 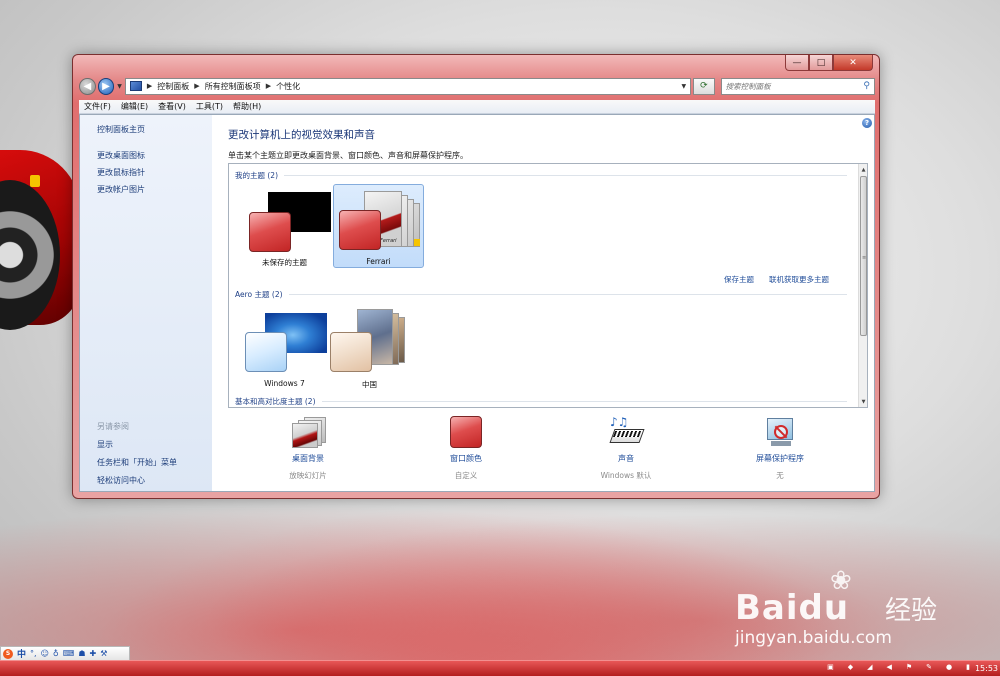 What do you see at coordinates (408, 86) in the screenshot?
I see `address-bar: ▶ 控制面板 ▶ 所有控制面板项 ▶ 个性化 ▼` at bounding box center [408, 86].